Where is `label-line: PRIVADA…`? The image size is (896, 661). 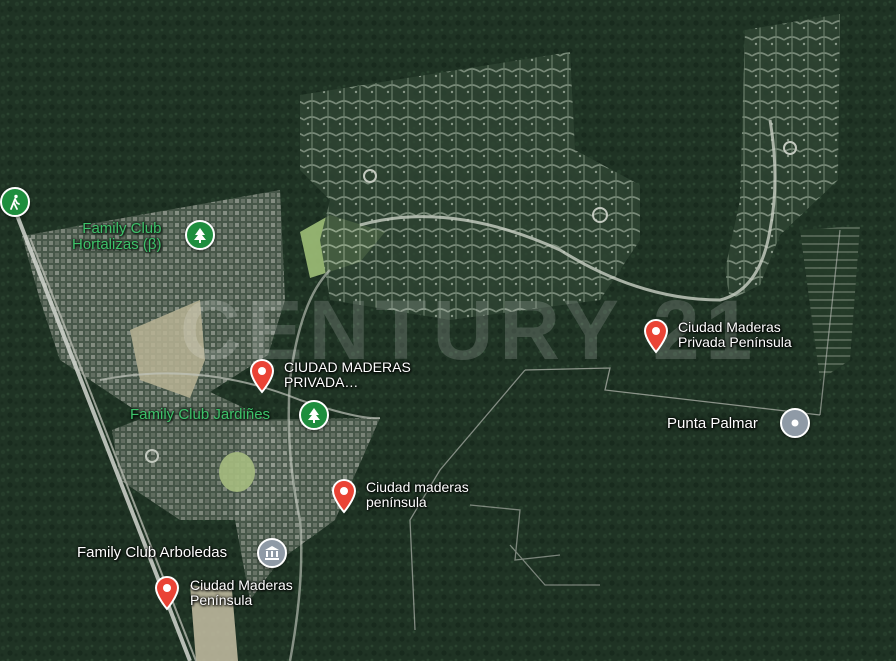
label-line: PRIVADA… is located at coordinates (321, 381).